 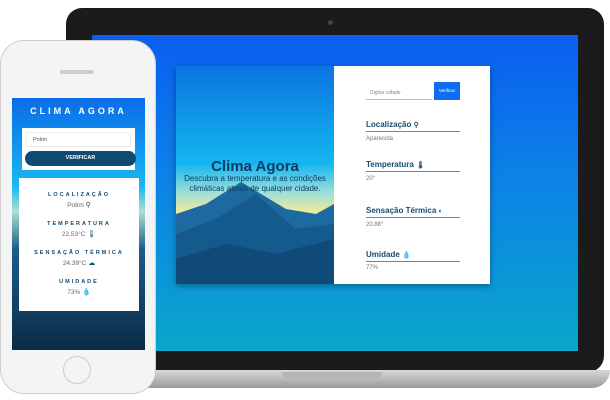 I want to click on hero-title: Clima Agora, so click(x=255, y=166).